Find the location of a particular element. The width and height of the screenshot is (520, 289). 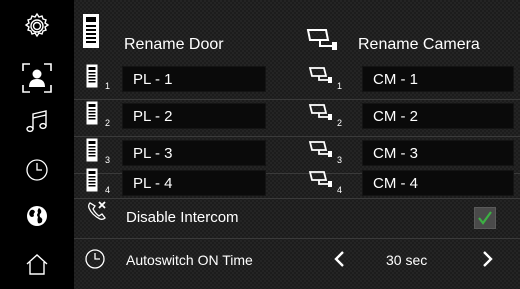

sidebar-item-time is located at coordinates (37, 170).